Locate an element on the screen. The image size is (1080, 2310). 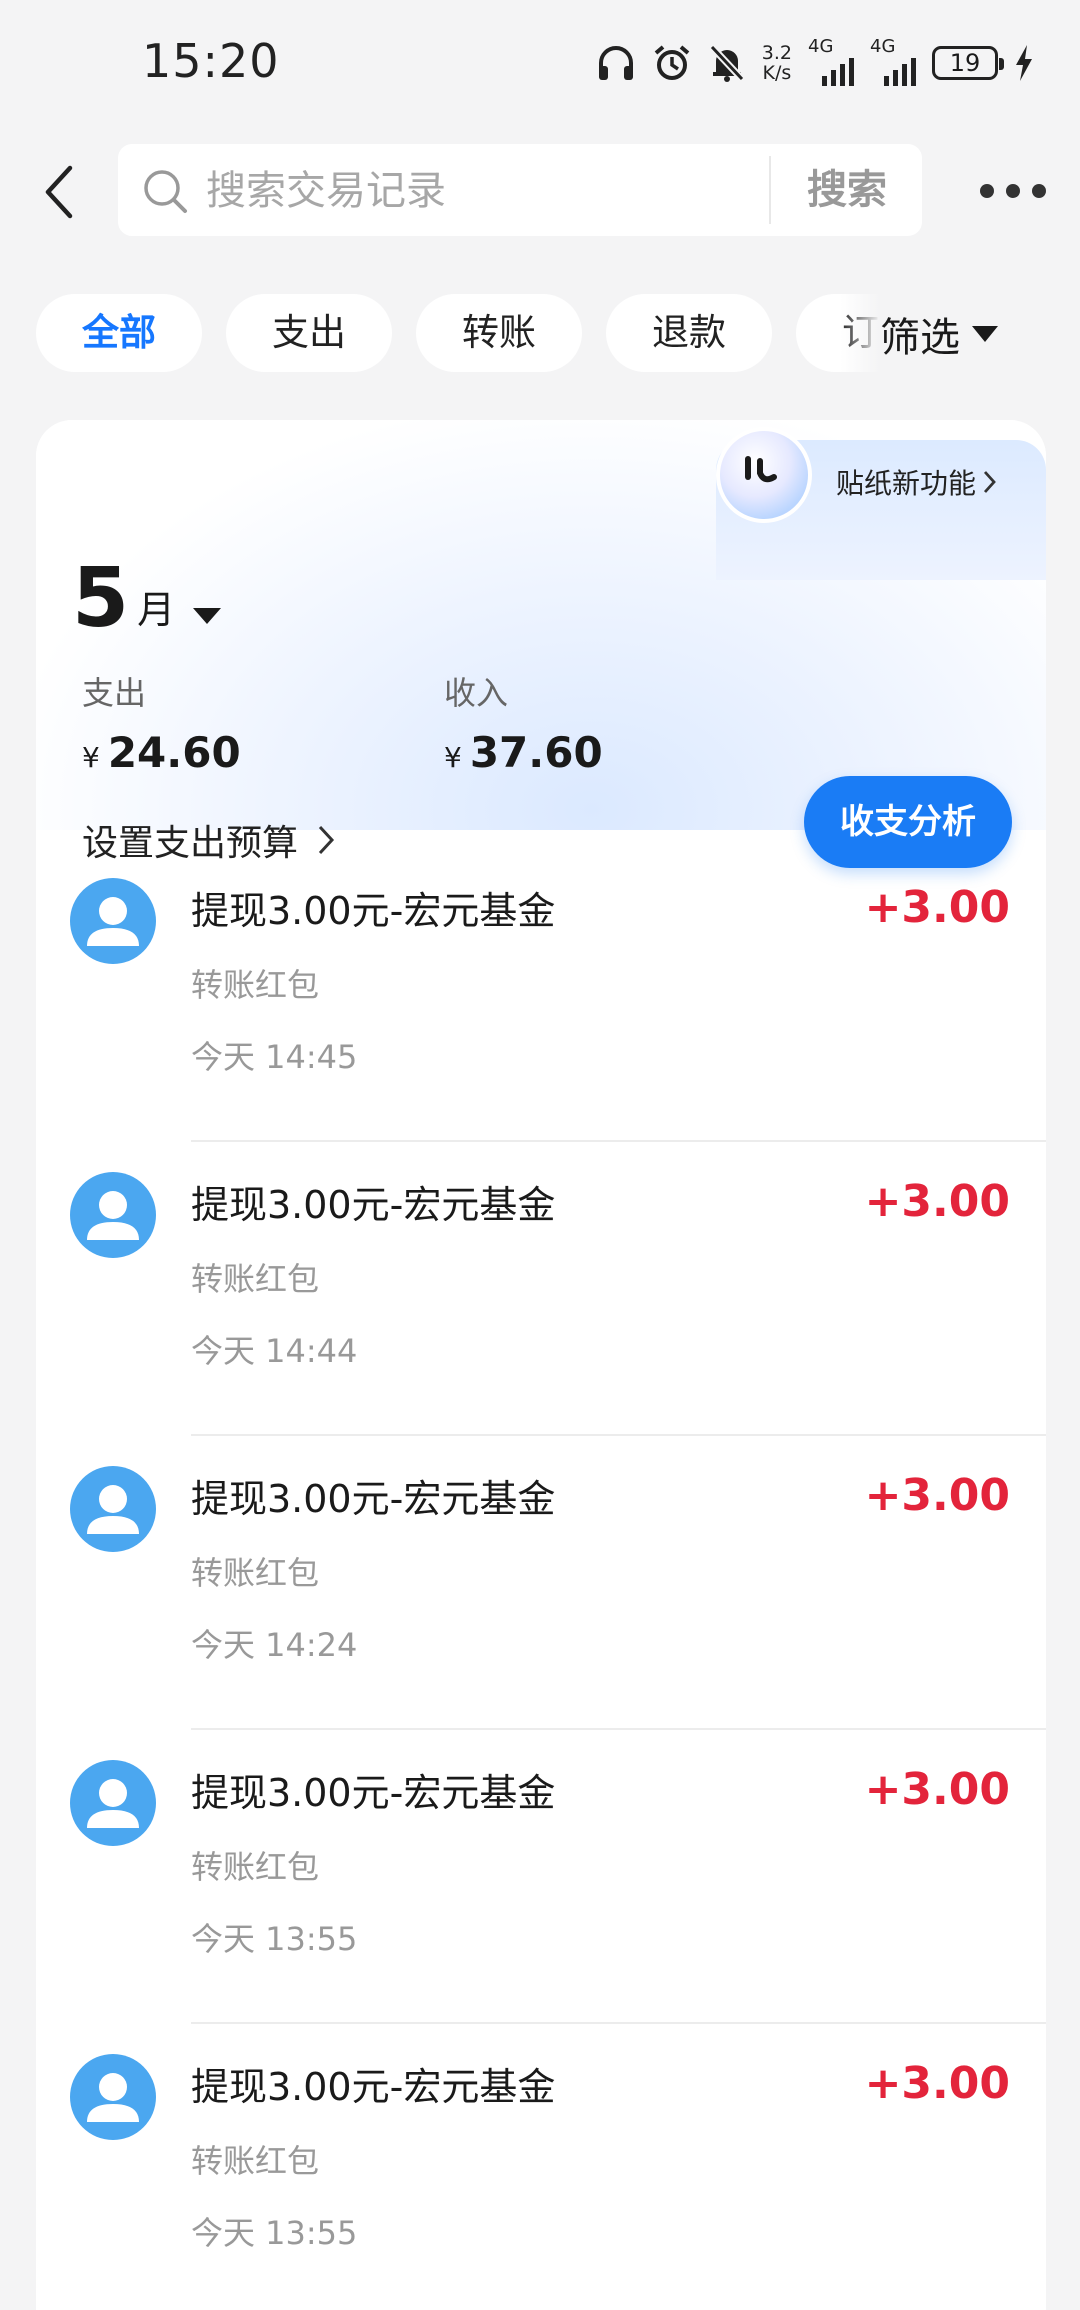
sim2-label: 4G is located at coordinates (883, 46).